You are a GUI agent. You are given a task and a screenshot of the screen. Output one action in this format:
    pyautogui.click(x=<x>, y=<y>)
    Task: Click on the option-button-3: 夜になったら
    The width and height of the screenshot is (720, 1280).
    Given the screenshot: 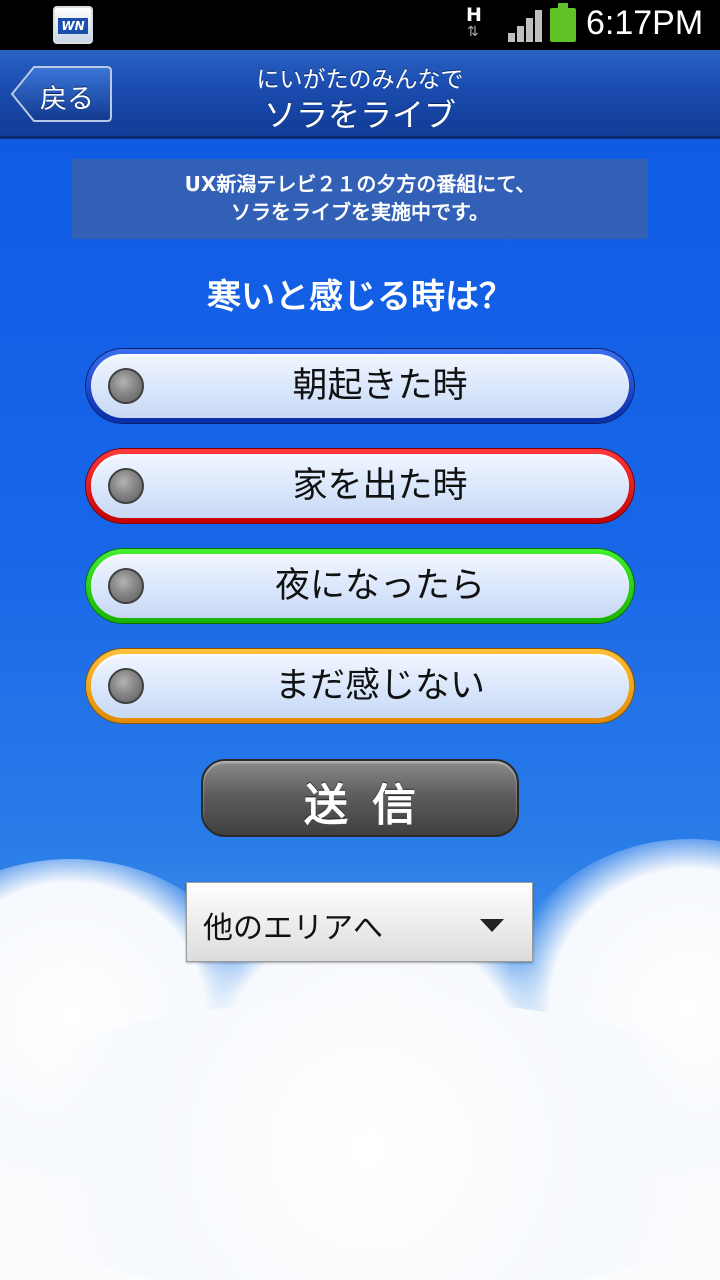 What is the action you would take?
    pyautogui.click(x=360, y=586)
    